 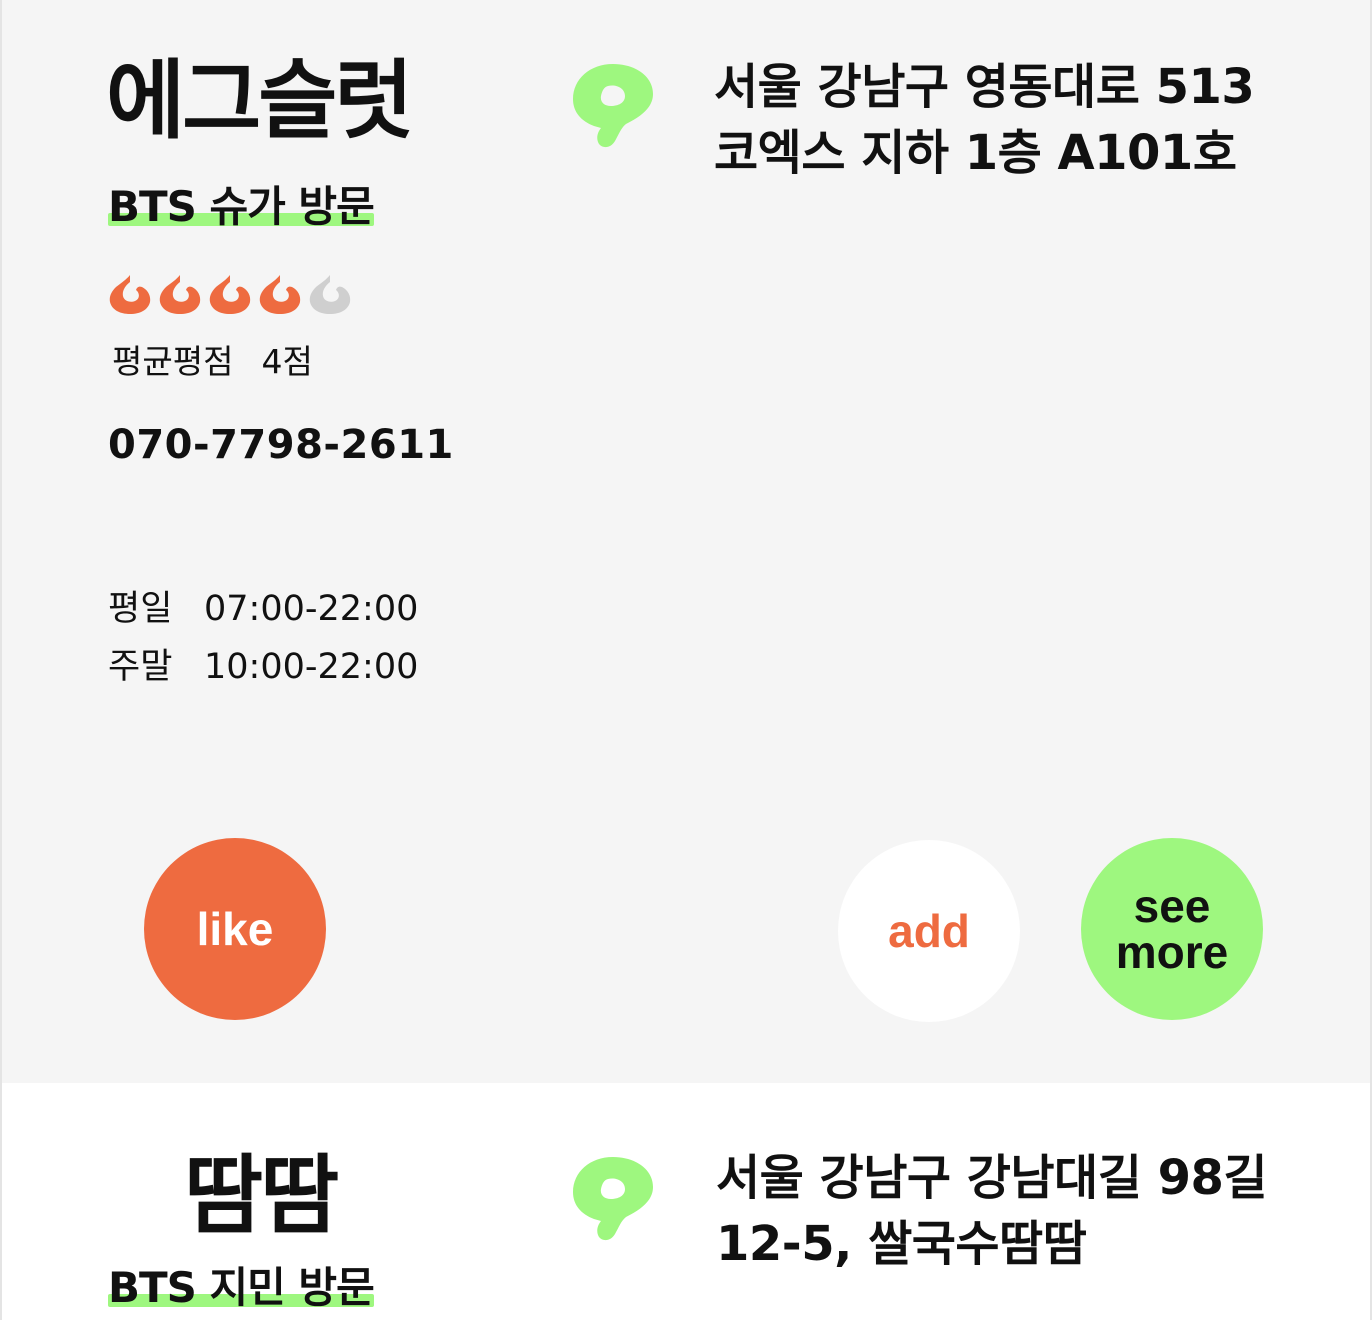 I want to click on average-rating-label: 평균평점, so click(x=173, y=361).